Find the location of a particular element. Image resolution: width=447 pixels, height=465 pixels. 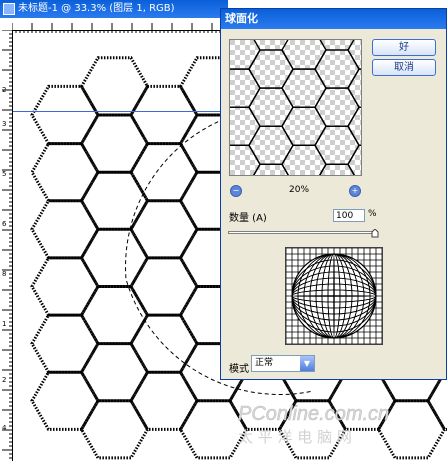

top-ruler is located at coordinates (119, 25).